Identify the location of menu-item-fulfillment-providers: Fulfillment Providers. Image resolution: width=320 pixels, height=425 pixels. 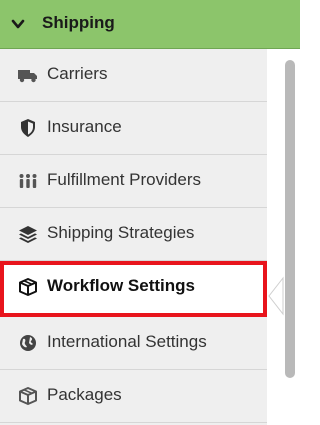
(133, 181).